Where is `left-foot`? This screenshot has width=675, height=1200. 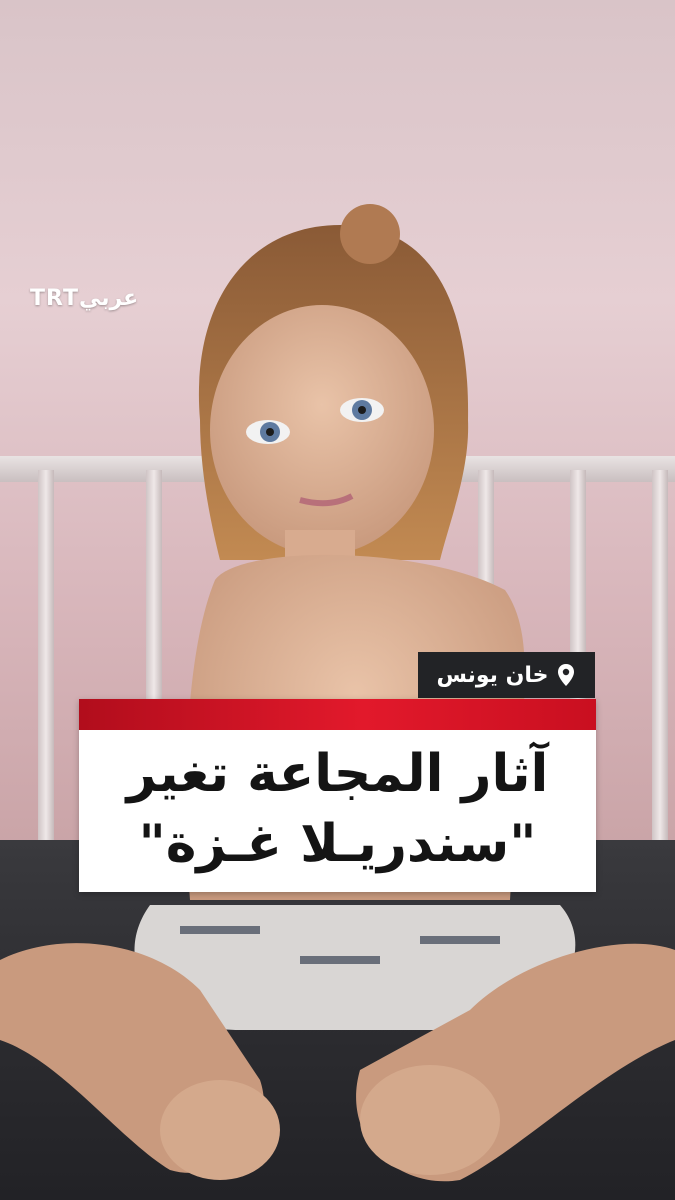 left-foot is located at coordinates (220, 1130).